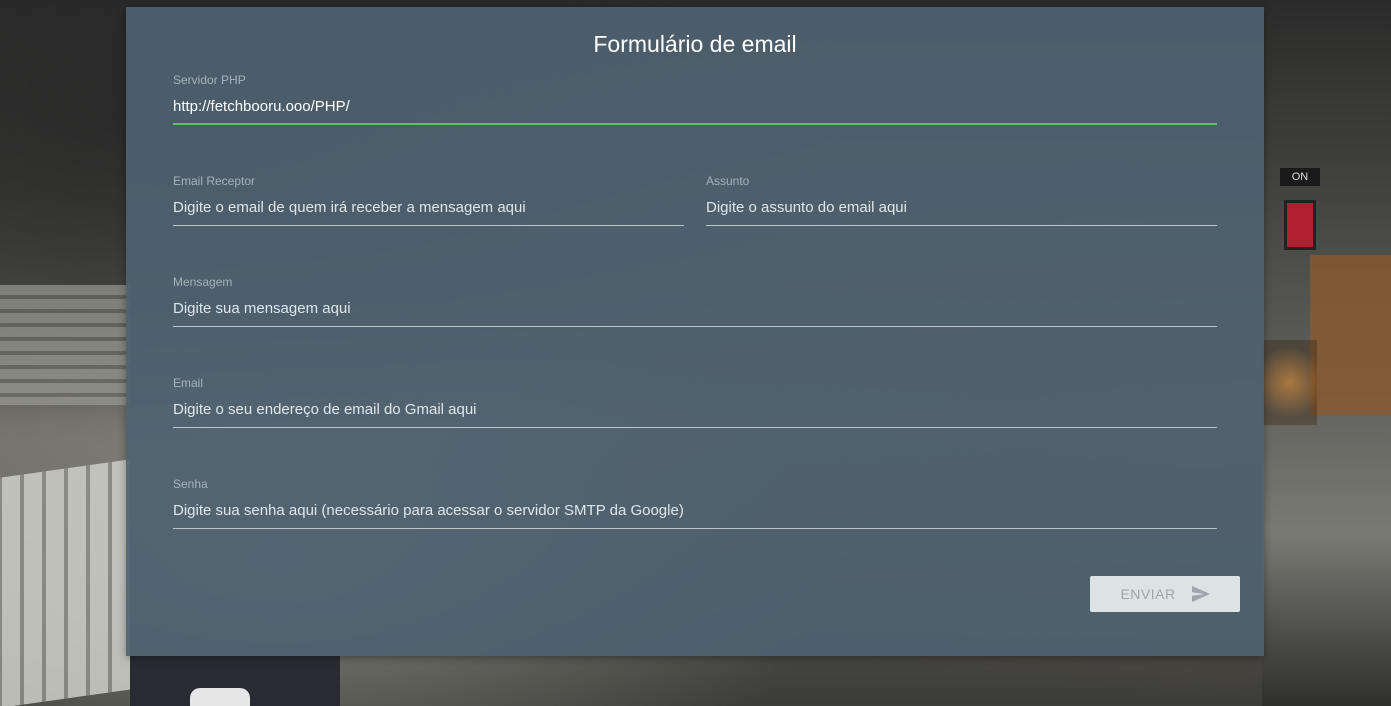  What do you see at coordinates (188, 383) in the screenshot?
I see `email-label: Email` at bounding box center [188, 383].